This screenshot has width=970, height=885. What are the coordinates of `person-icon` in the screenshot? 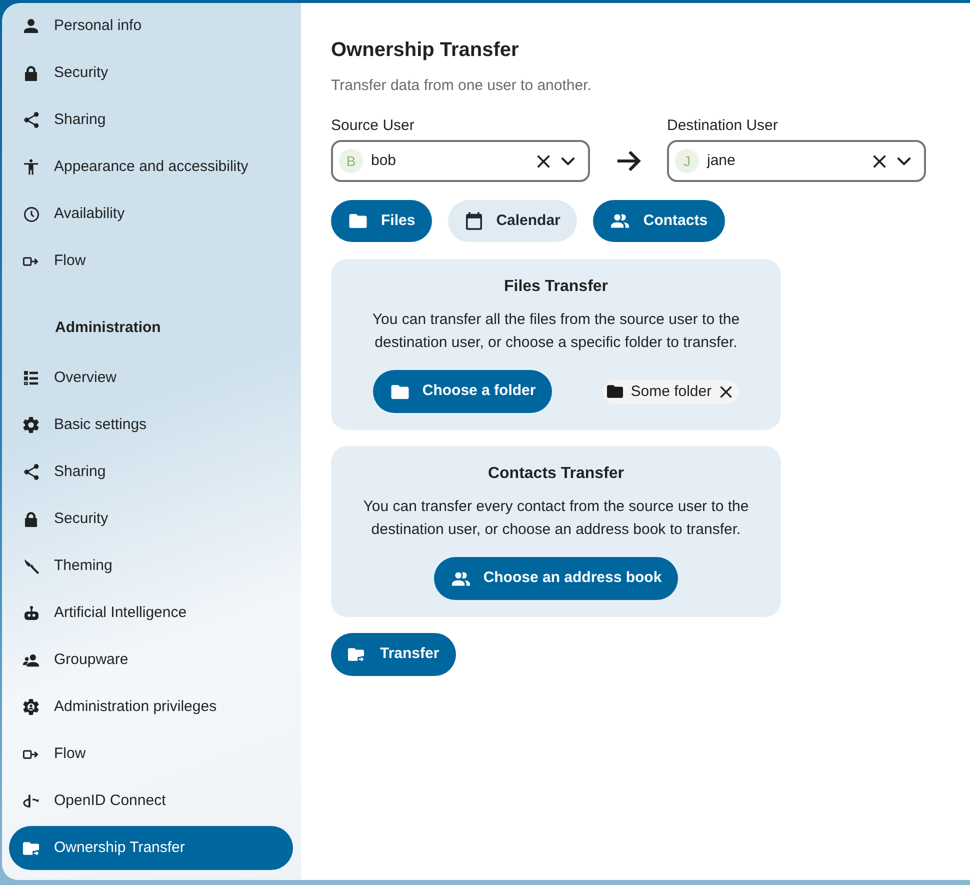 It's located at (31, 26).